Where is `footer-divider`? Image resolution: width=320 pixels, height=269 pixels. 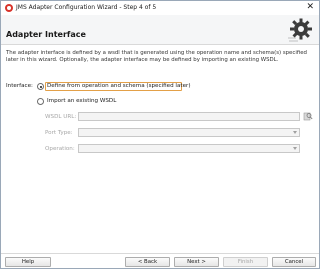
footer-divider is located at coordinates (160, 253).